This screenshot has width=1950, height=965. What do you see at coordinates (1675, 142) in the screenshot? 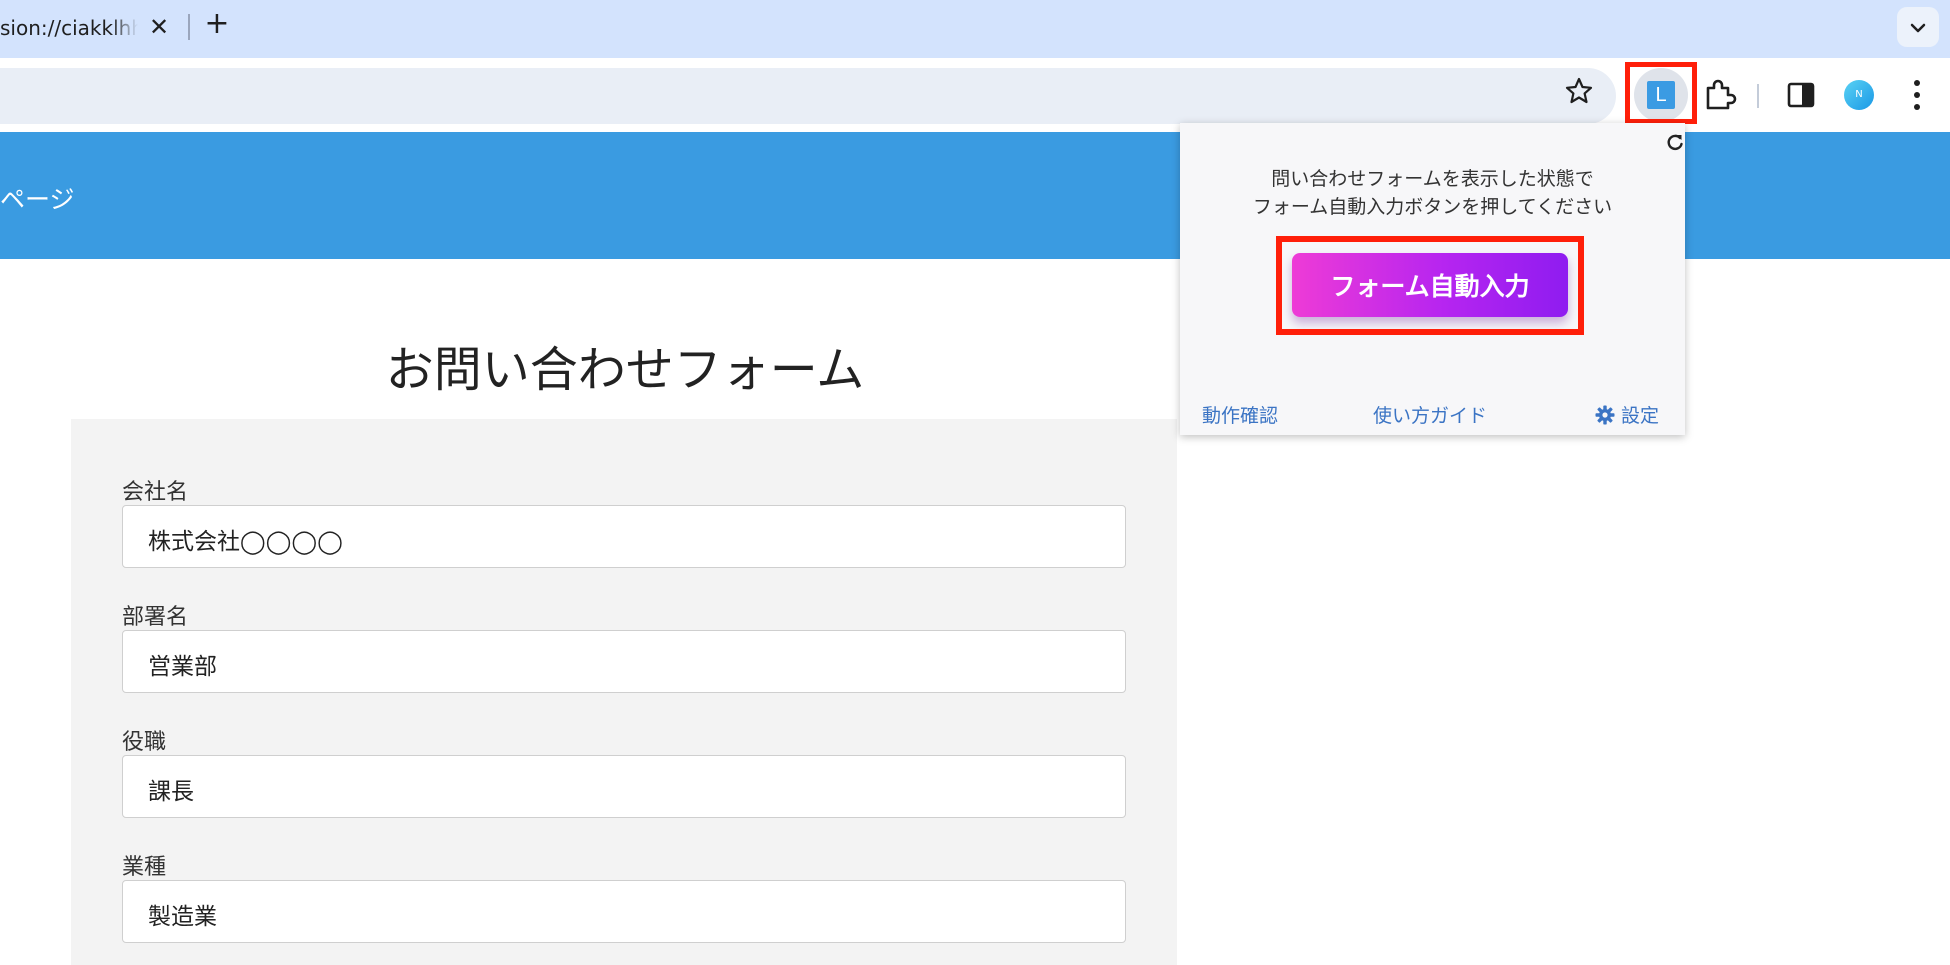
I see `refresh-icon` at bounding box center [1675, 142].